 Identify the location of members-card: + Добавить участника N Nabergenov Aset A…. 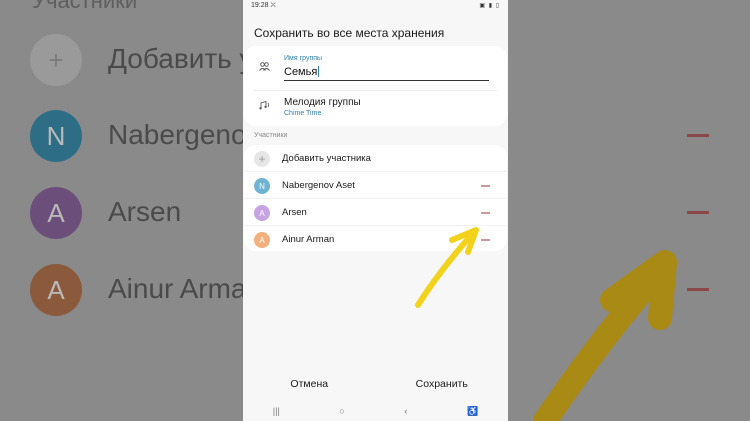
(375, 198).